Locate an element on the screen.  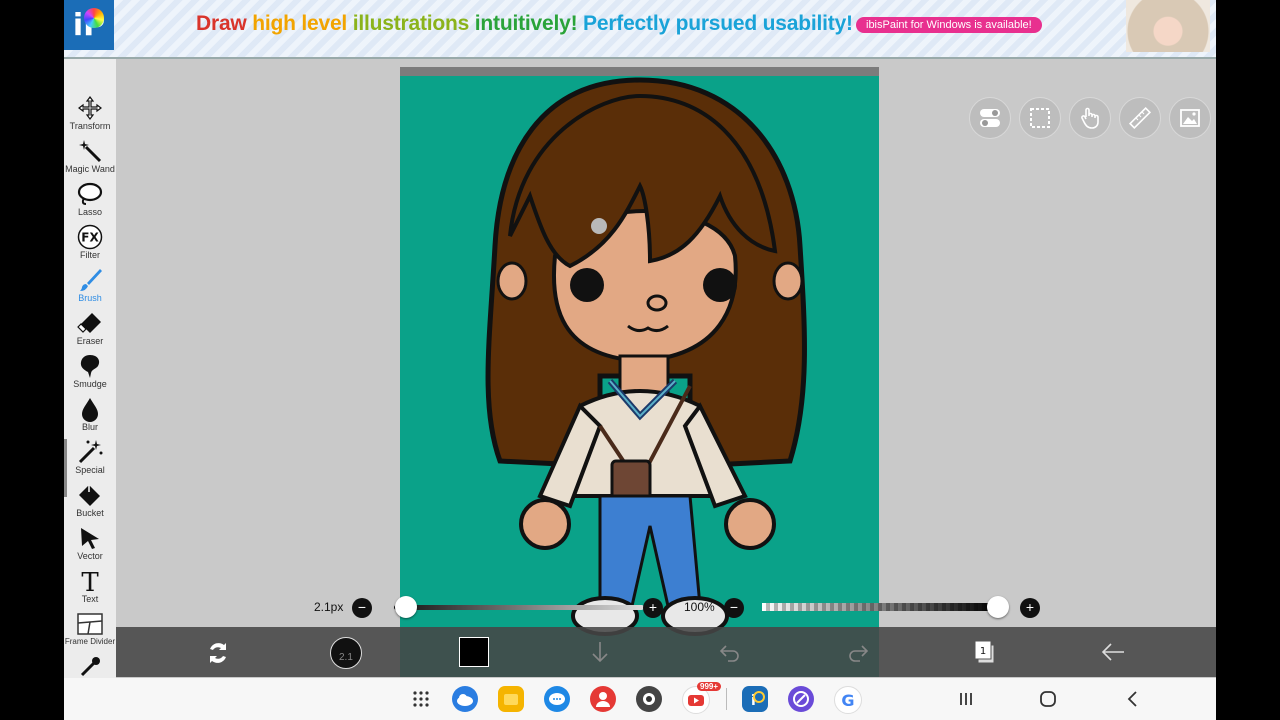
canvas-rotate-button is located at coordinates (218, 653).